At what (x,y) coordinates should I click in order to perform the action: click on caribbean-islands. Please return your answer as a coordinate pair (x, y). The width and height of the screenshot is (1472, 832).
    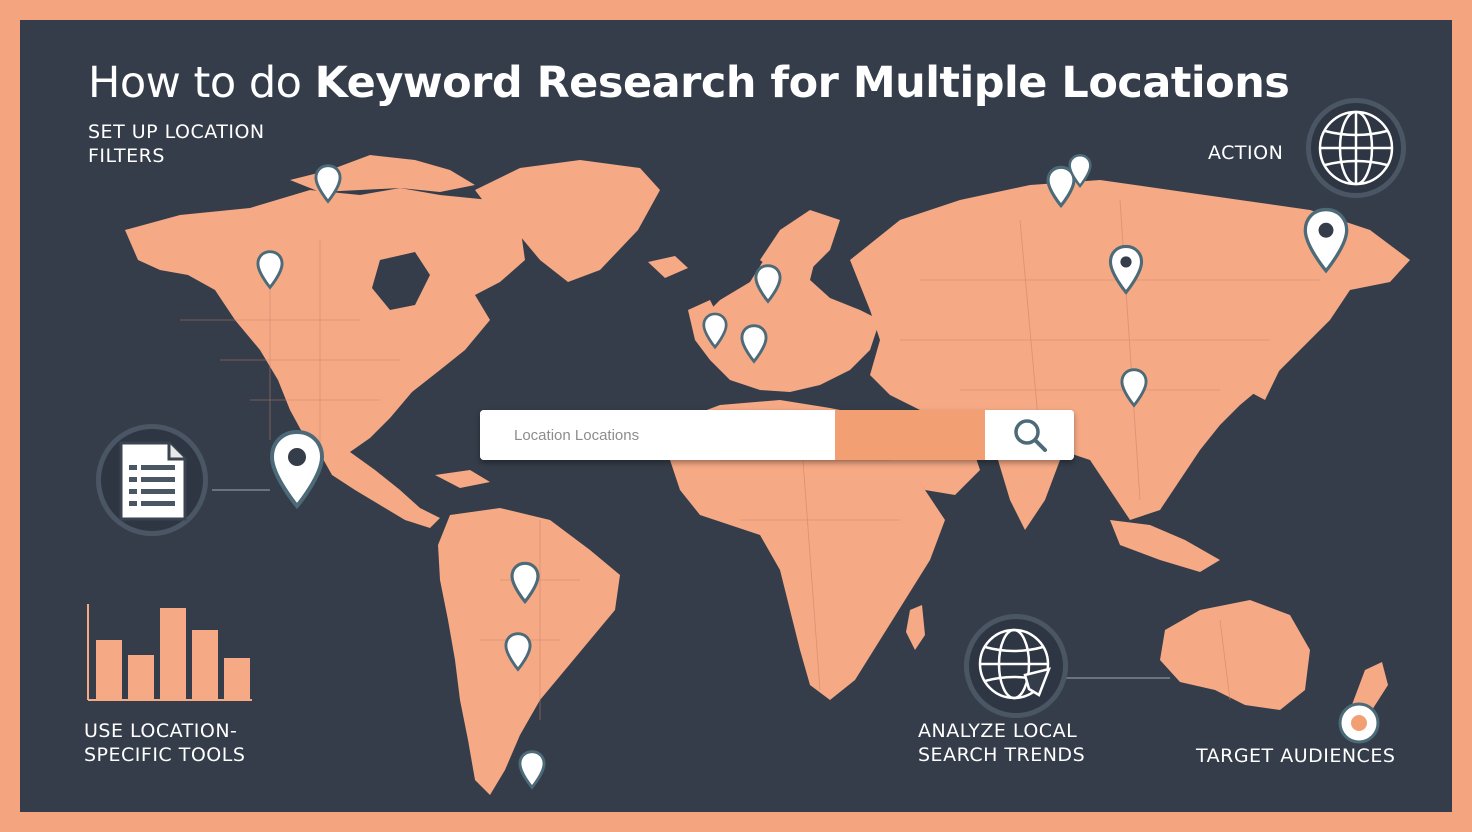
    Looking at the image, I should click on (462, 479).